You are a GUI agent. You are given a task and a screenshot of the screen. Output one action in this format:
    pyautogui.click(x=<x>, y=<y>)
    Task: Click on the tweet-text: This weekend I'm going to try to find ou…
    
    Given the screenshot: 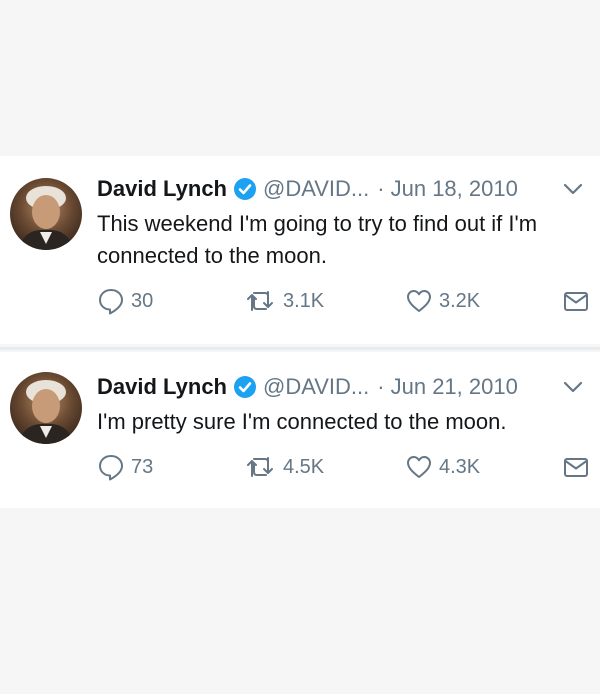 What is the action you would take?
    pyautogui.click(x=317, y=239)
    